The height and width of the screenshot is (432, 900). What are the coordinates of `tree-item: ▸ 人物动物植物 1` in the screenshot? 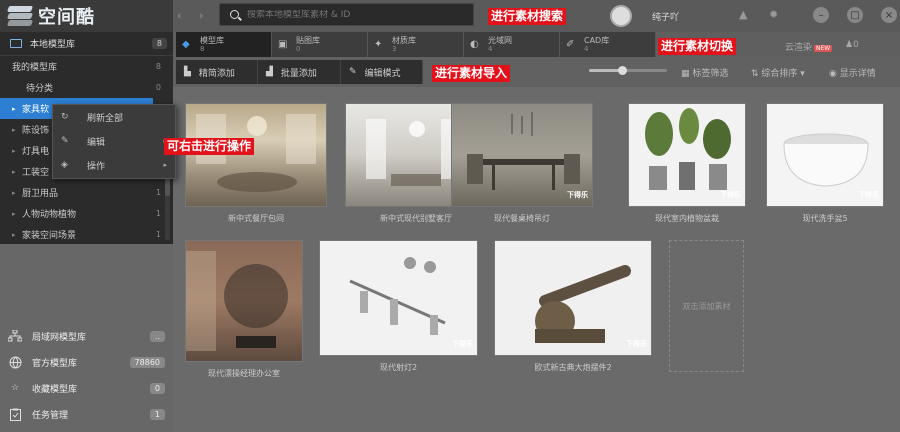 It's located at (86, 213).